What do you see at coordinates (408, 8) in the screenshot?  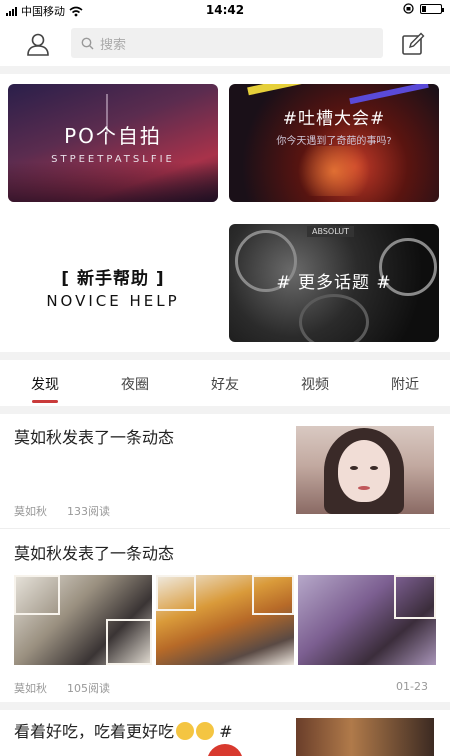 I see `orientation-lock-icon` at bounding box center [408, 8].